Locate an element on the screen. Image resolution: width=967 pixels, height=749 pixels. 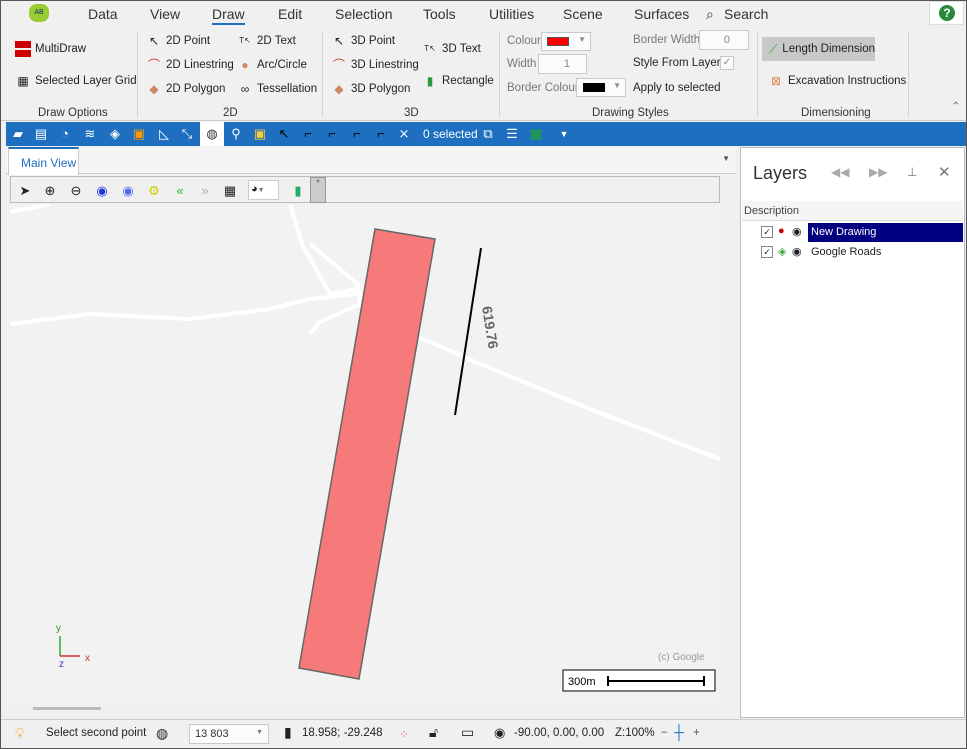
2d-linestring-button: ⌒ 2D Linestring is located at coordinates (190, 65).